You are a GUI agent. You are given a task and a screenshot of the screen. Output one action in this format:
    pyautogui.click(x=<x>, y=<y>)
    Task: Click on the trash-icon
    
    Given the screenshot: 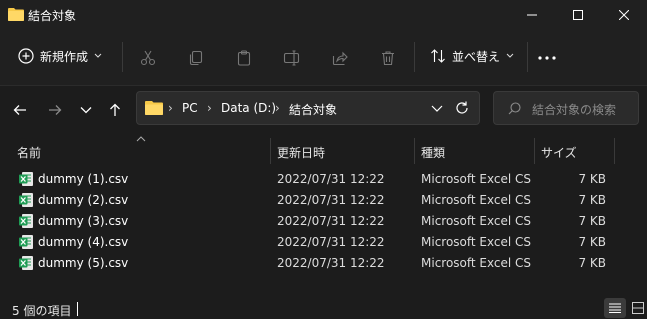 What is the action you would take?
    pyautogui.click(x=388, y=58)
    